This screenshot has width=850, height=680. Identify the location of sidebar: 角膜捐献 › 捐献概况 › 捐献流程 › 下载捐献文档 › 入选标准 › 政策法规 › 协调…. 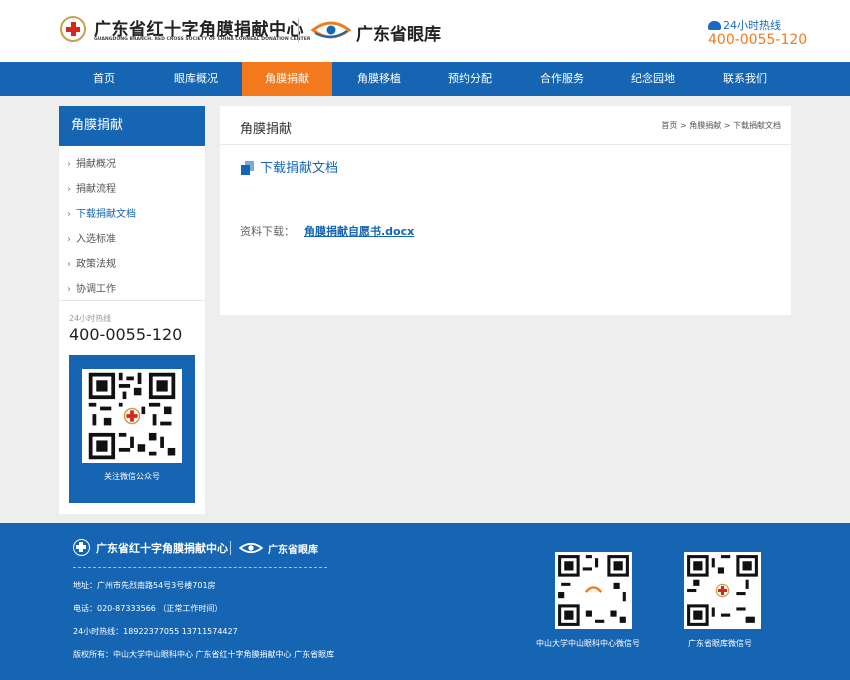
(132, 310).